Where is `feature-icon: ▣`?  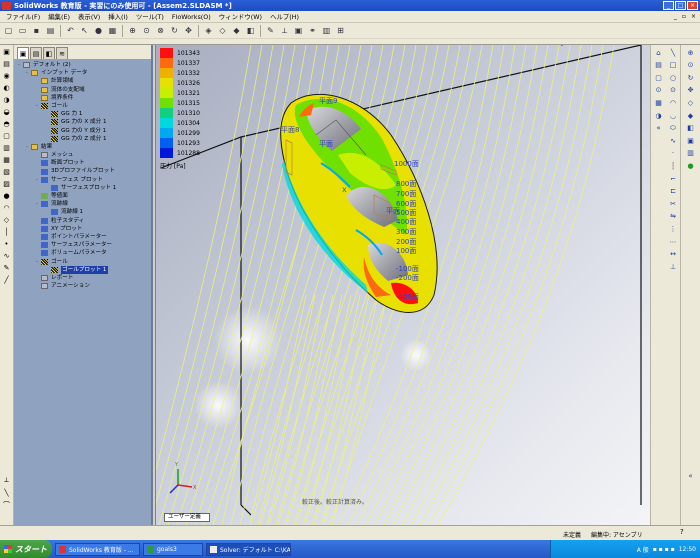 feature-icon: ▣ is located at coordinates (6, 51).